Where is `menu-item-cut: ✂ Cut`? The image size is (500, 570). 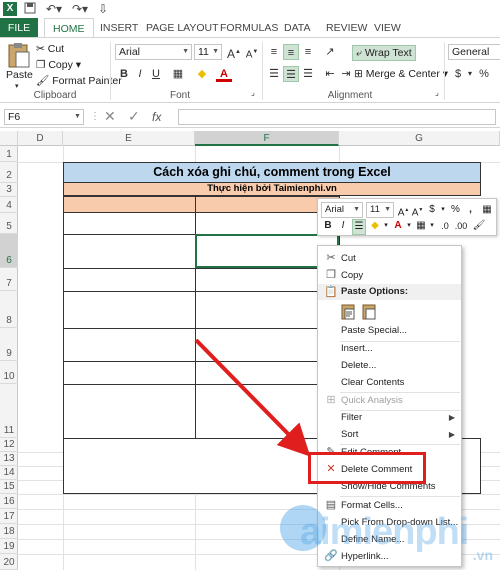 menu-item-cut: ✂ Cut is located at coordinates (389, 258).